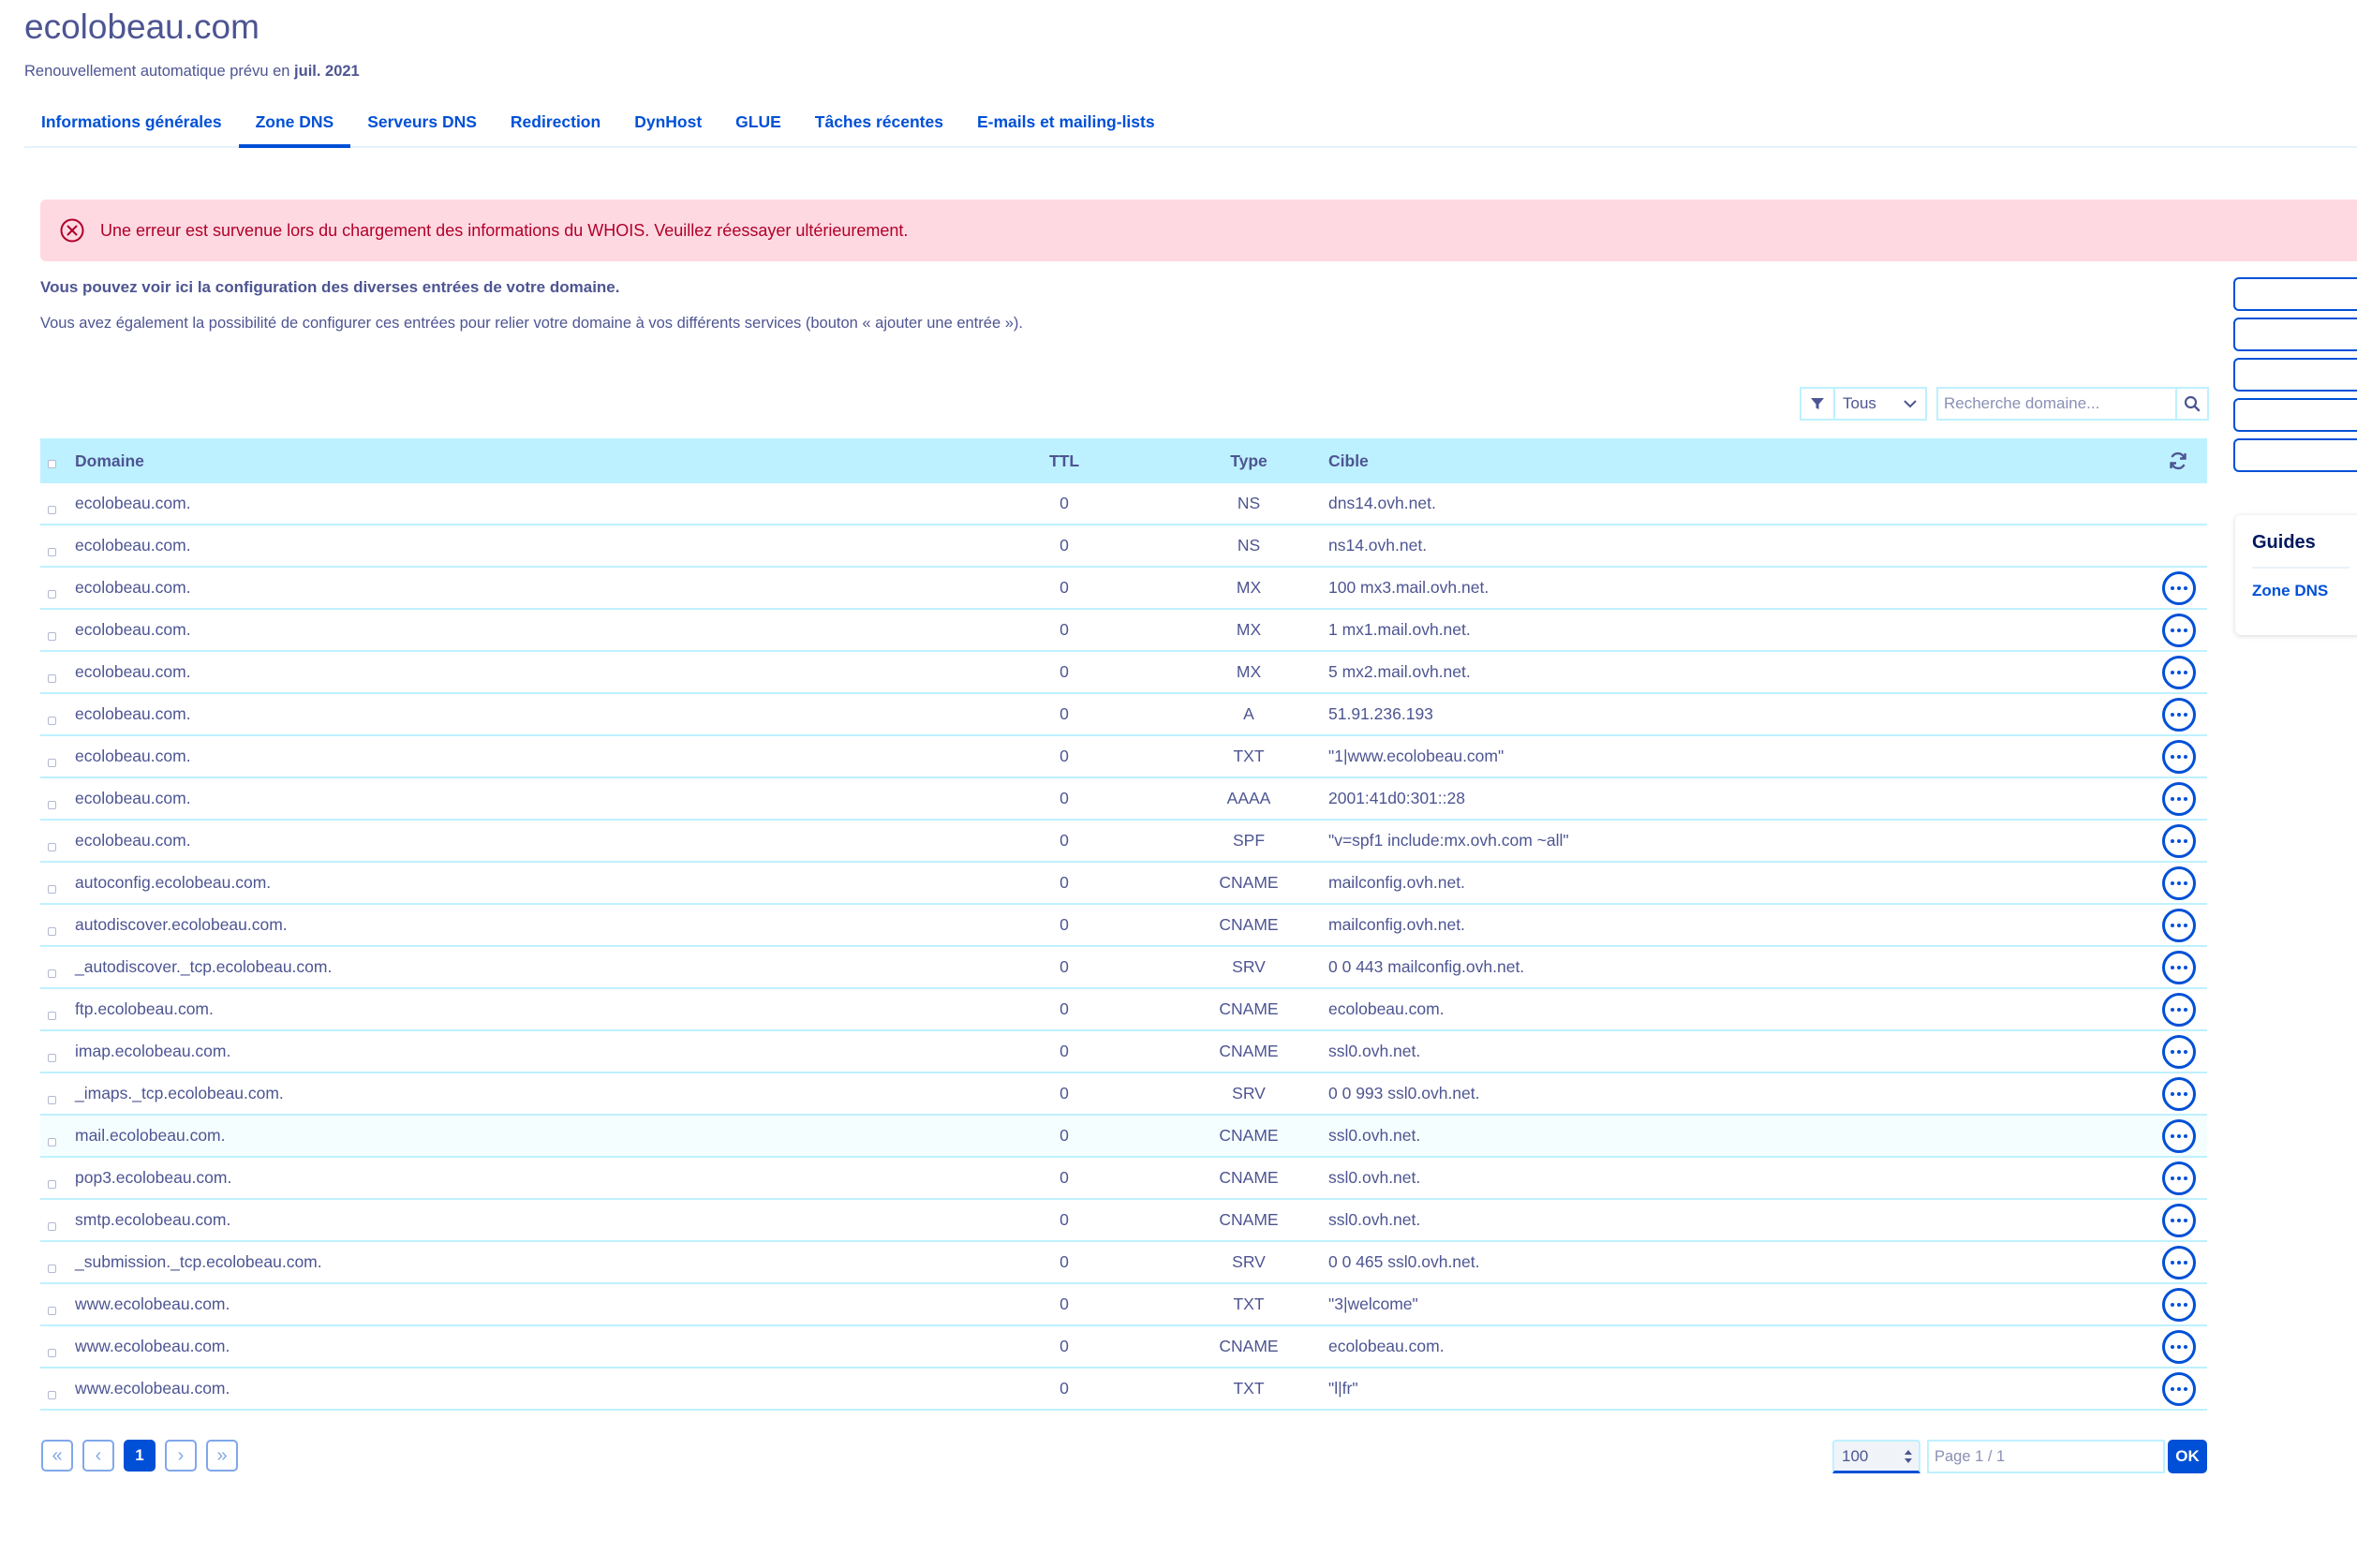 The height and width of the screenshot is (1568, 2357). I want to click on cell-type: NS, so click(1249, 545).